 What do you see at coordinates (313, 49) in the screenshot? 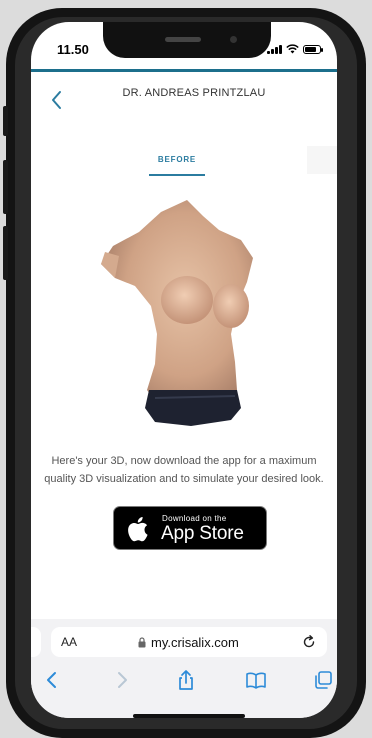
I see `battery-icon` at bounding box center [313, 49].